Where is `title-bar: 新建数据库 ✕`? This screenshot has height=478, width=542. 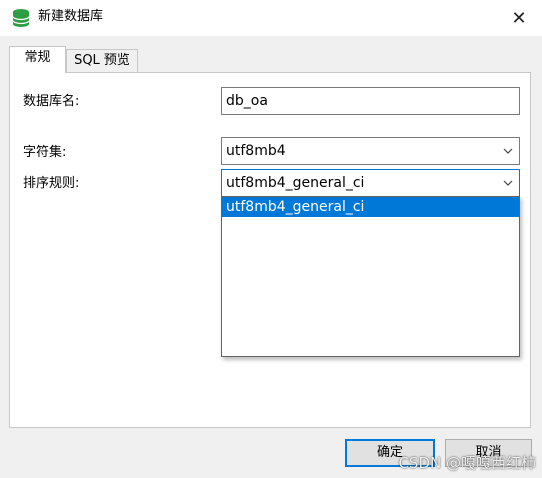 title-bar: 新建数据库 ✕ is located at coordinates (271, 18).